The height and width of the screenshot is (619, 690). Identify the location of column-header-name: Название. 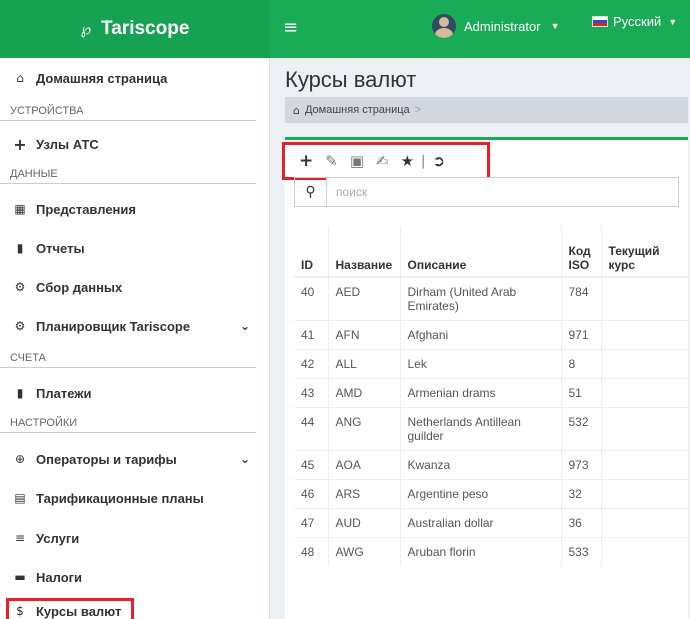
(364, 252).